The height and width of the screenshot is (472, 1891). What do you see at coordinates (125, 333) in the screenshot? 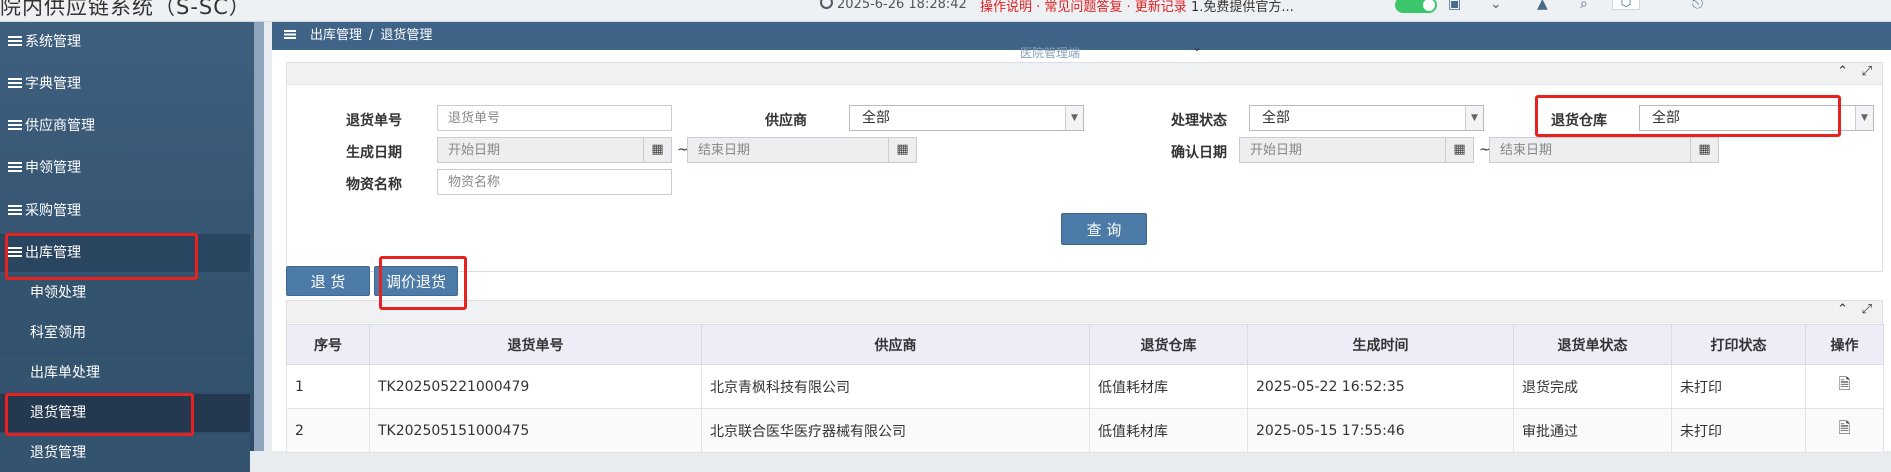
I see `sidebar-subitem-department-use: 科室领用` at bounding box center [125, 333].